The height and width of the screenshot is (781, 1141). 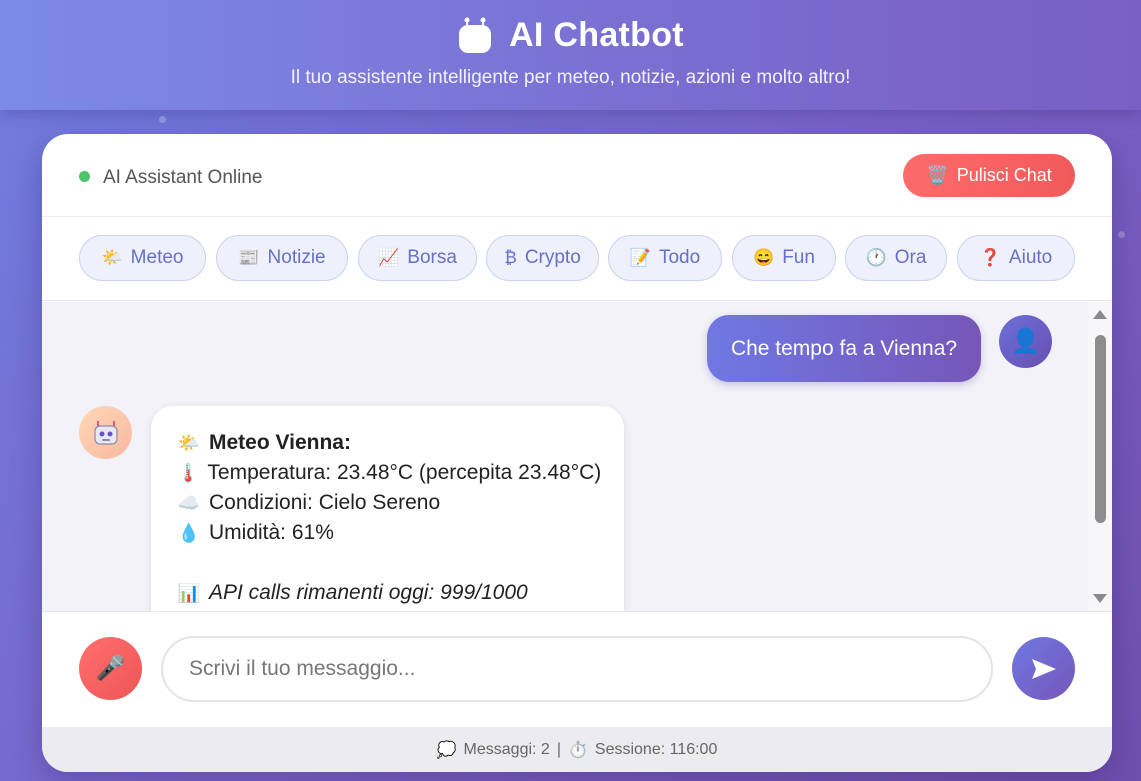 What do you see at coordinates (1030, 257) in the screenshot?
I see `quick-action-label: Aiuto` at bounding box center [1030, 257].